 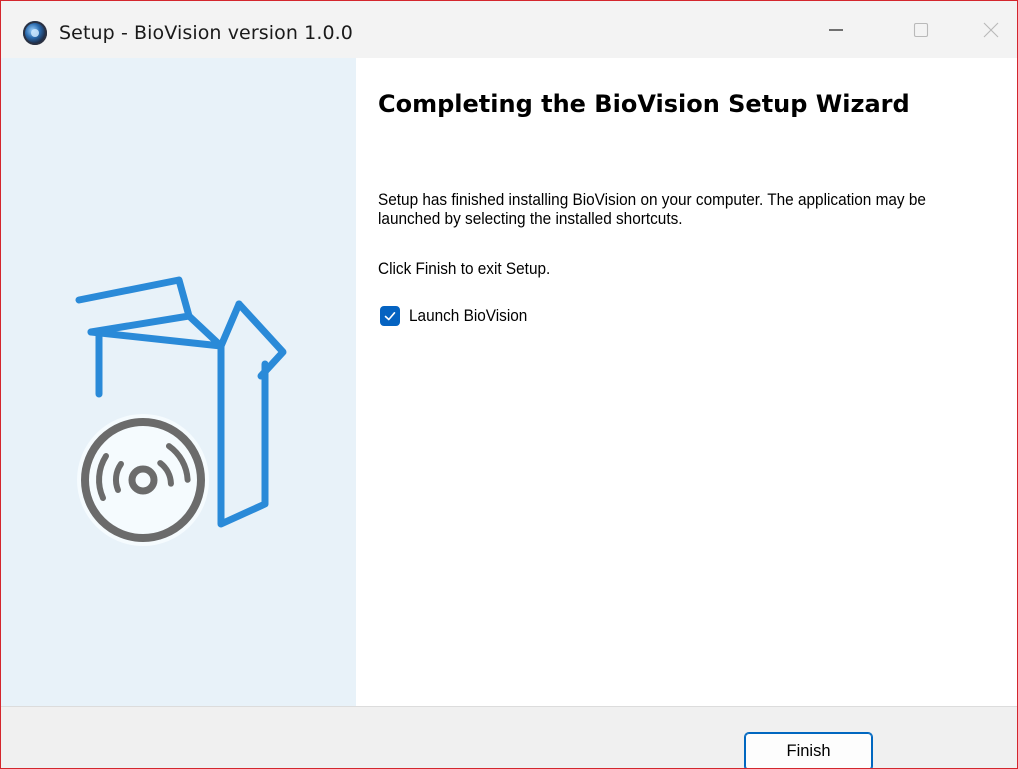 I want to click on wizard-footer: Finish, so click(x=509, y=737).